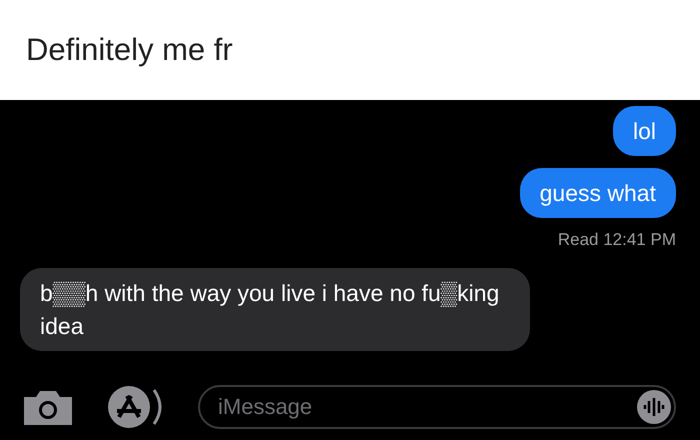 The width and height of the screenshot is (700, 440). I want to click on caption: Definitely me fr, so click(129, 50).